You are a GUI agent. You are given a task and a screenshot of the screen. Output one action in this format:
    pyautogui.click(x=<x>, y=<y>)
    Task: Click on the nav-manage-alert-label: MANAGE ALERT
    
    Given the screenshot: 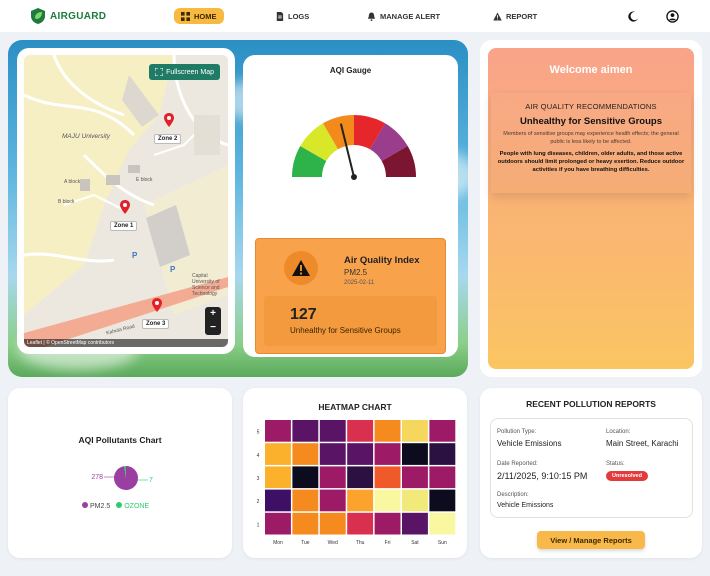 What is the action you would take?
    pyautogui.click(x=410, y=16)
    